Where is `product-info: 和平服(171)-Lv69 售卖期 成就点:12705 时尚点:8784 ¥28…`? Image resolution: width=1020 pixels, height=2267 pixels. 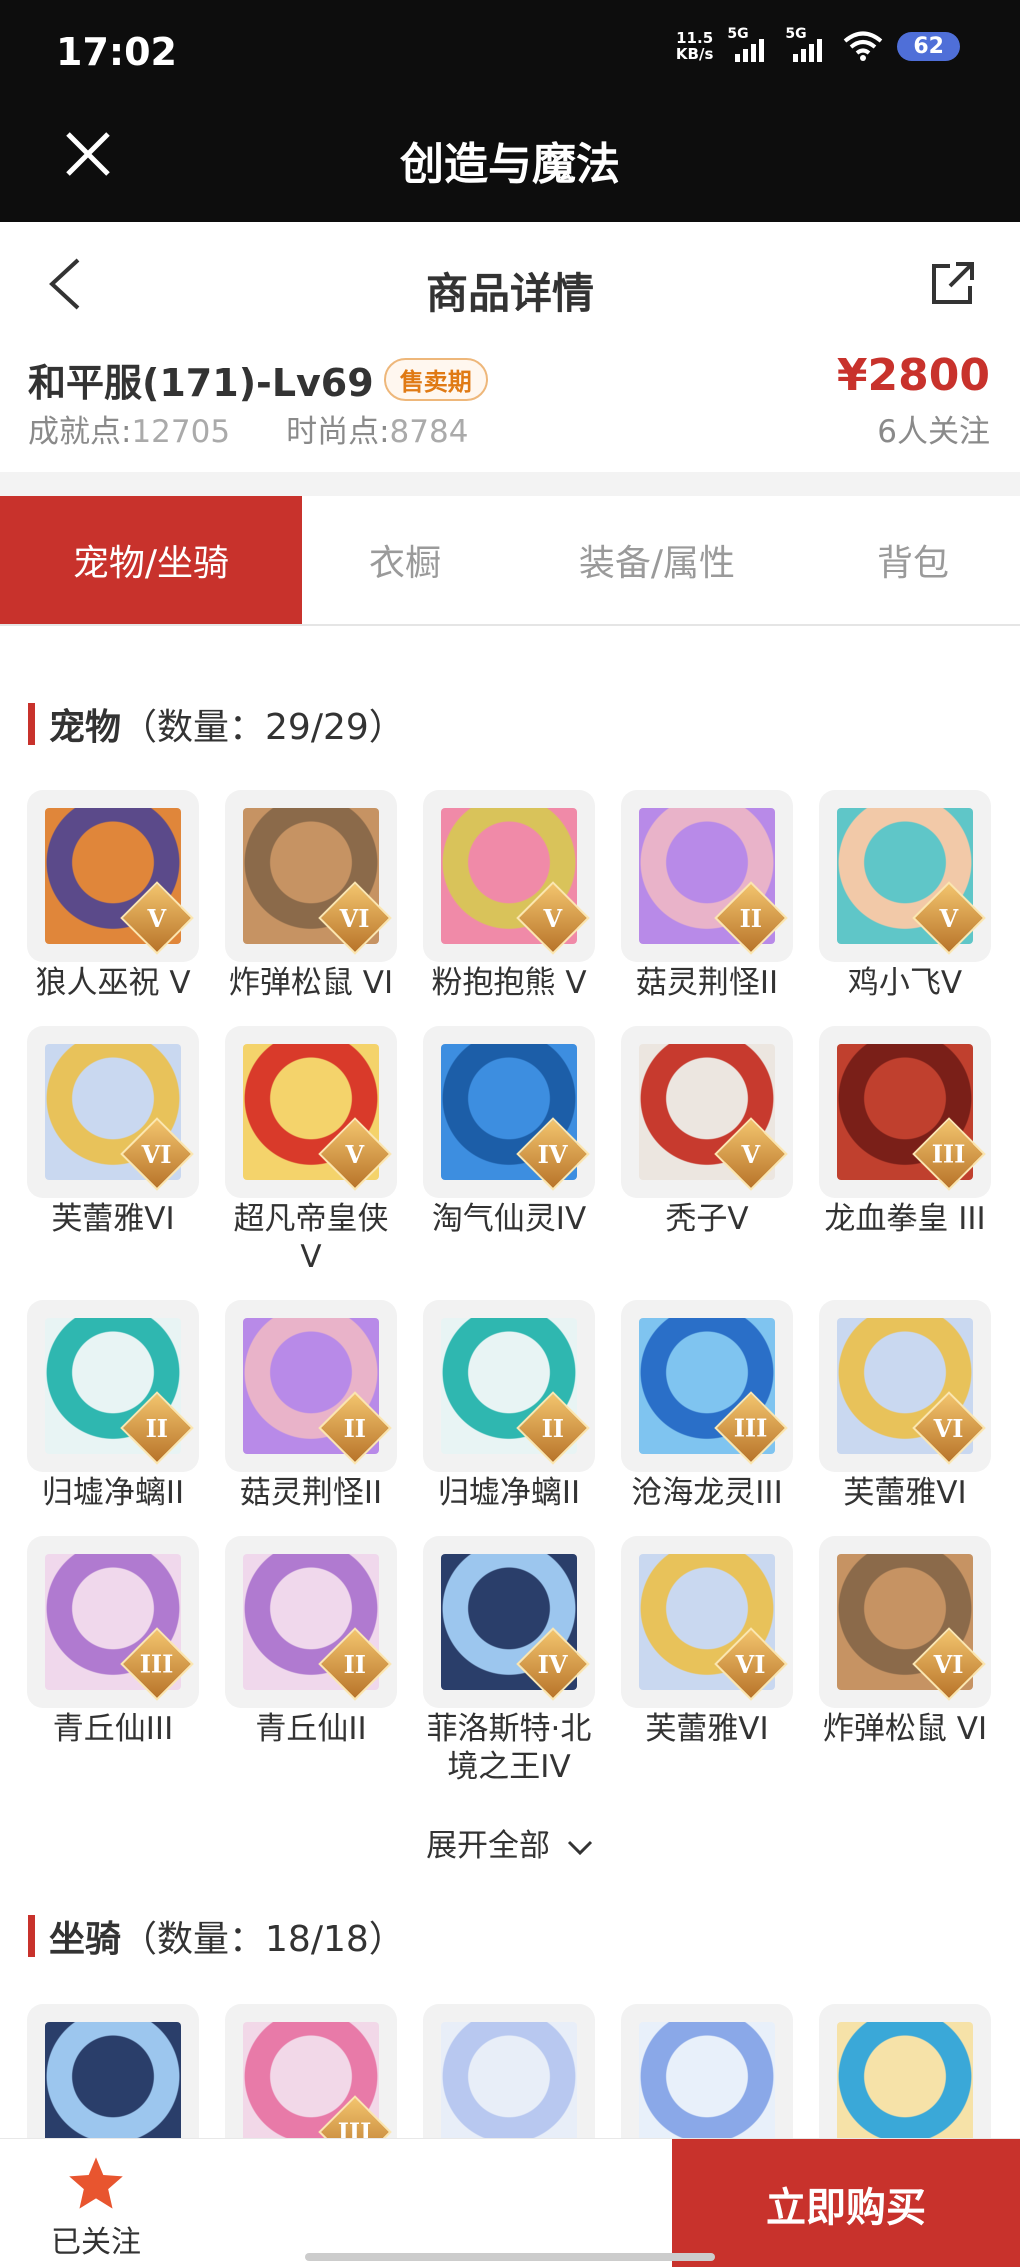 product-info: 和平服(171)-Lv69 售卖期 成就点:12705 时尚点:8784 ¥28… is located at coordinates (510, 407).